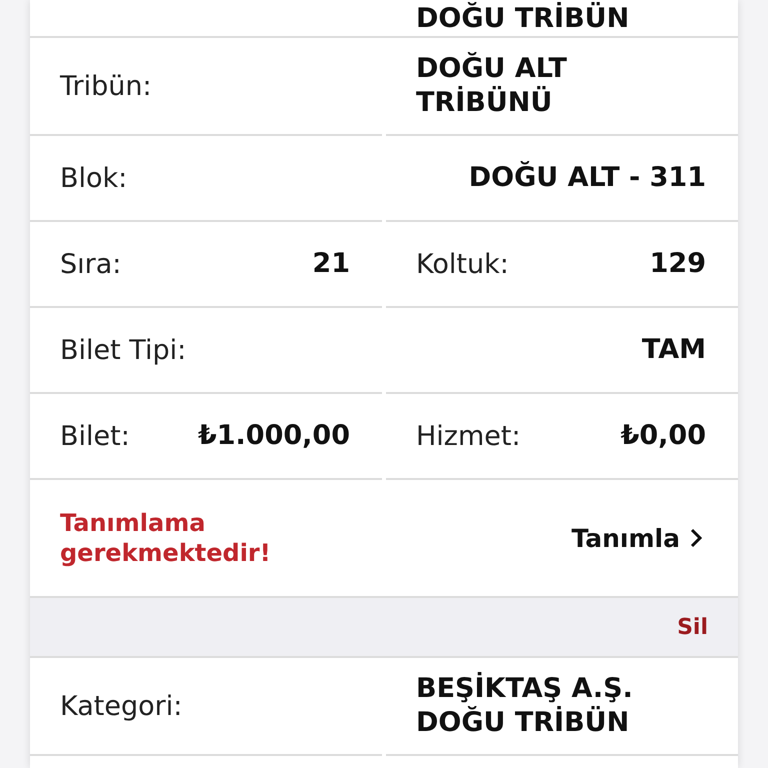 The width and height of the screenshot is (768, 768). What do you see at coordinates (696, 538) in the screenshot?
I see `chevron-right-icon` at bounding box center [696, 538].